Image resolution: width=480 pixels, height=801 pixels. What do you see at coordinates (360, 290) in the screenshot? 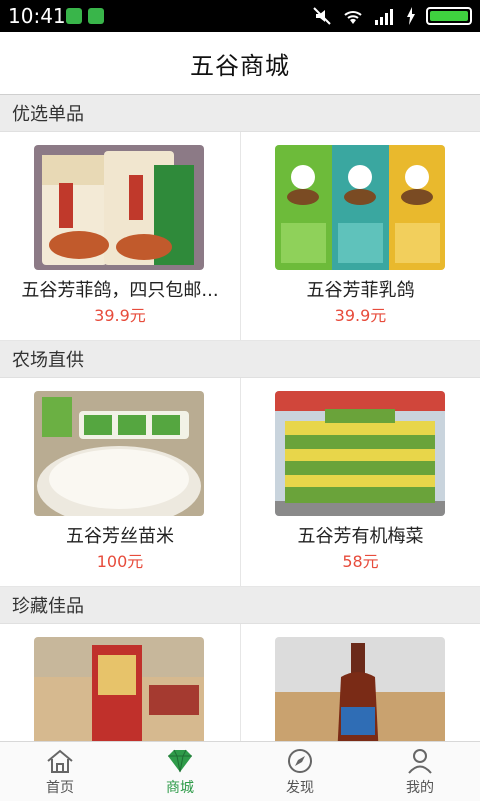
I see `product-name: 五谷芳菲乳鸽` at bounding box center [360, 290].